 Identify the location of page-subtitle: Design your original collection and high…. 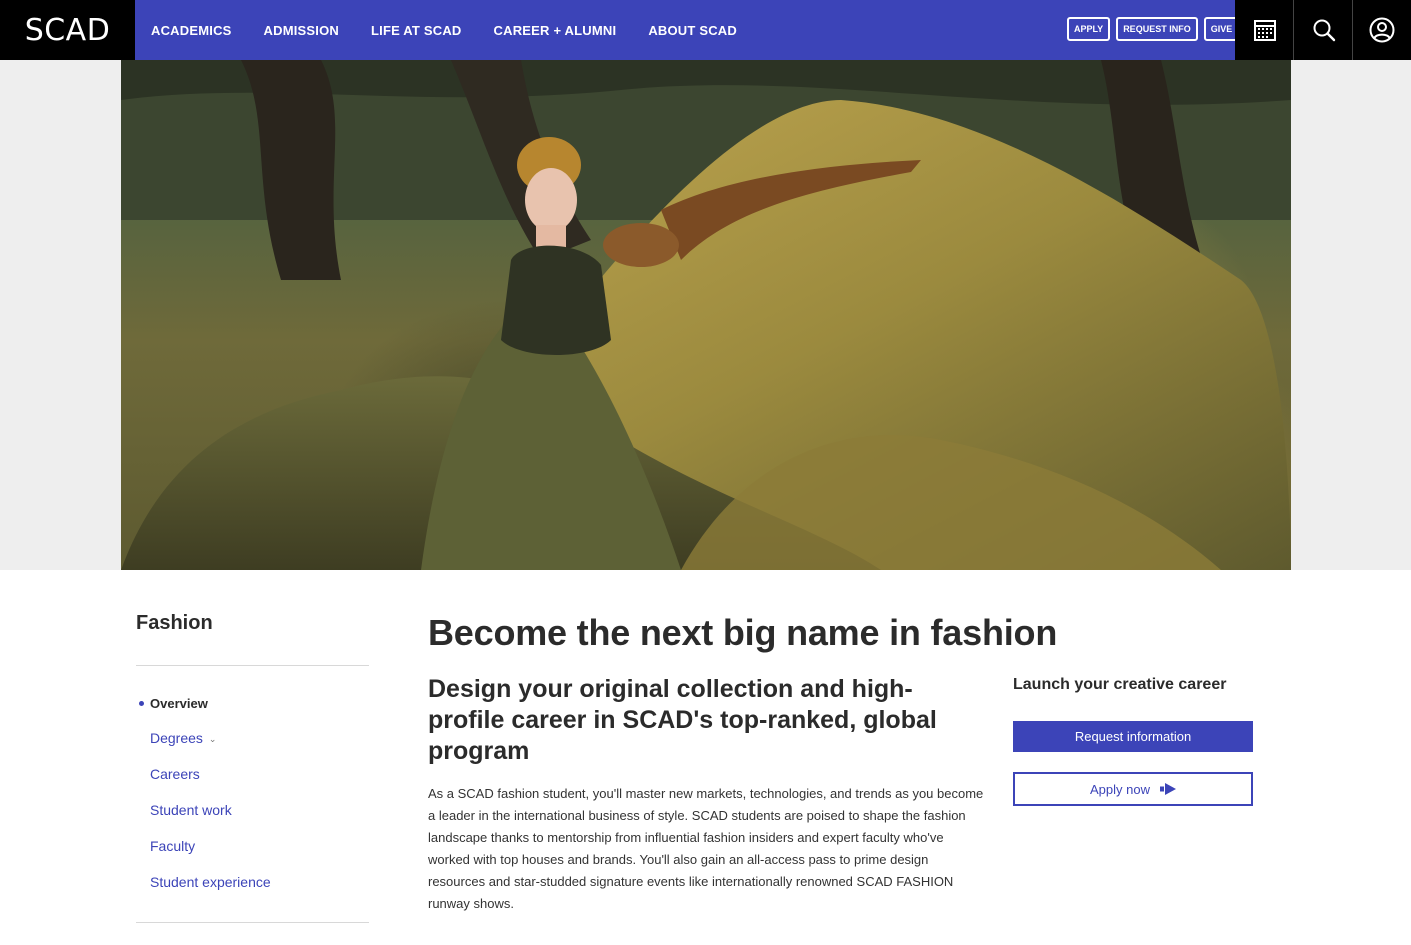
(682, 720).